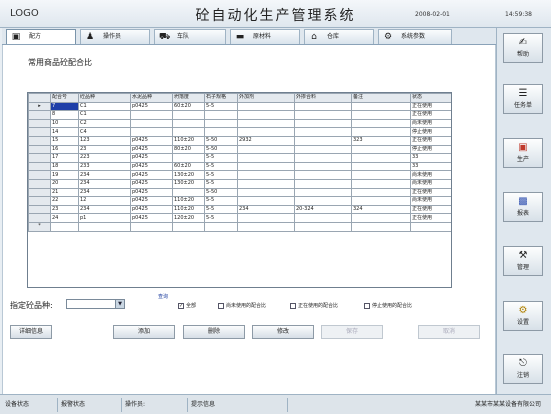 This screenshot has height=414, width=551. Describe the element at coordinates (239, 132) in the screenshot. I see `table-row: 14 C4 停止使用` at that location.